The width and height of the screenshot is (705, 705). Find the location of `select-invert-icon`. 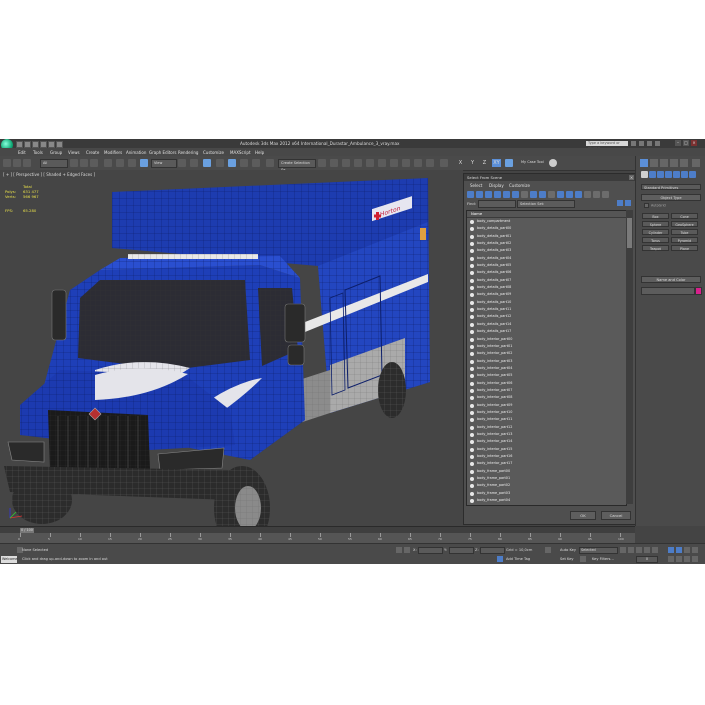

select-invert-icon is located at coordinates (578, 194).